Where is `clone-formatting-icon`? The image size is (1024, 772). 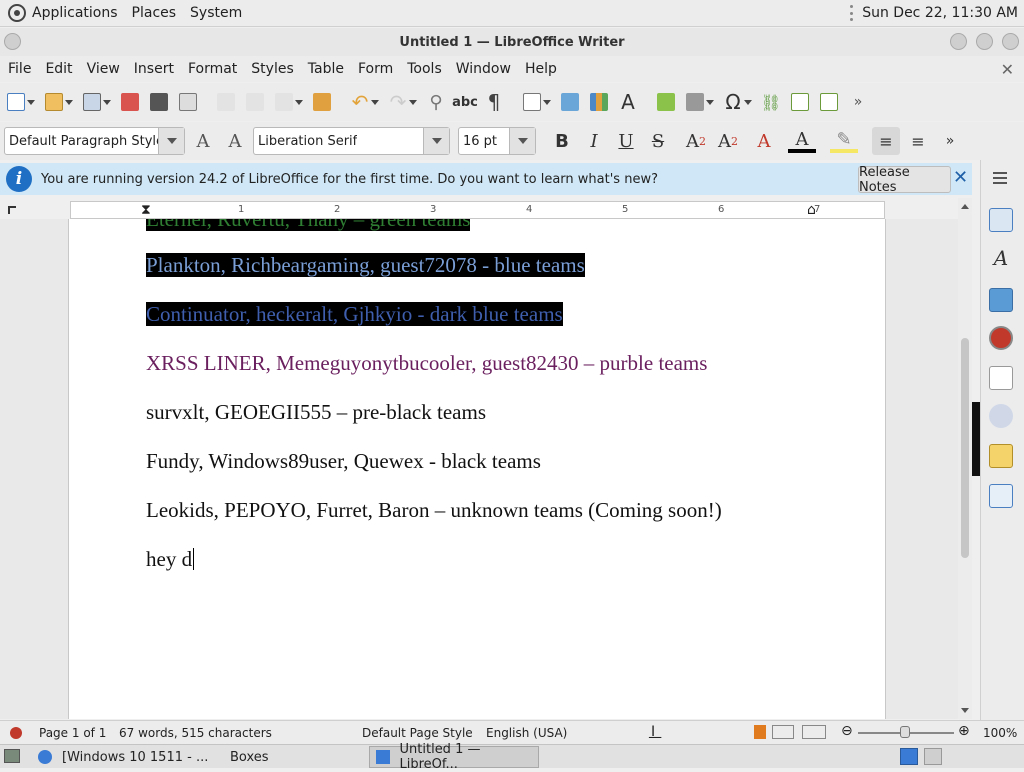 clone-formatting-icon is located at coordinates (322, 102).